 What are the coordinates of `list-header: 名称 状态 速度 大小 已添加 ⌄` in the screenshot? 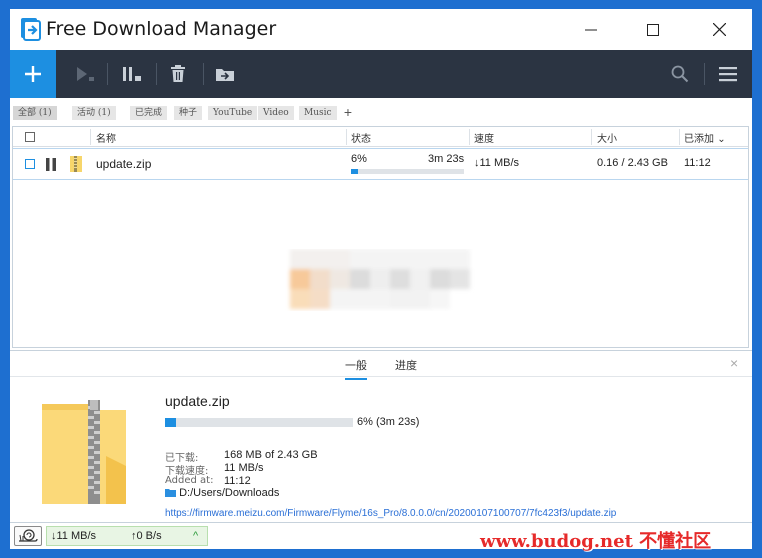 It's located at (380, 137).